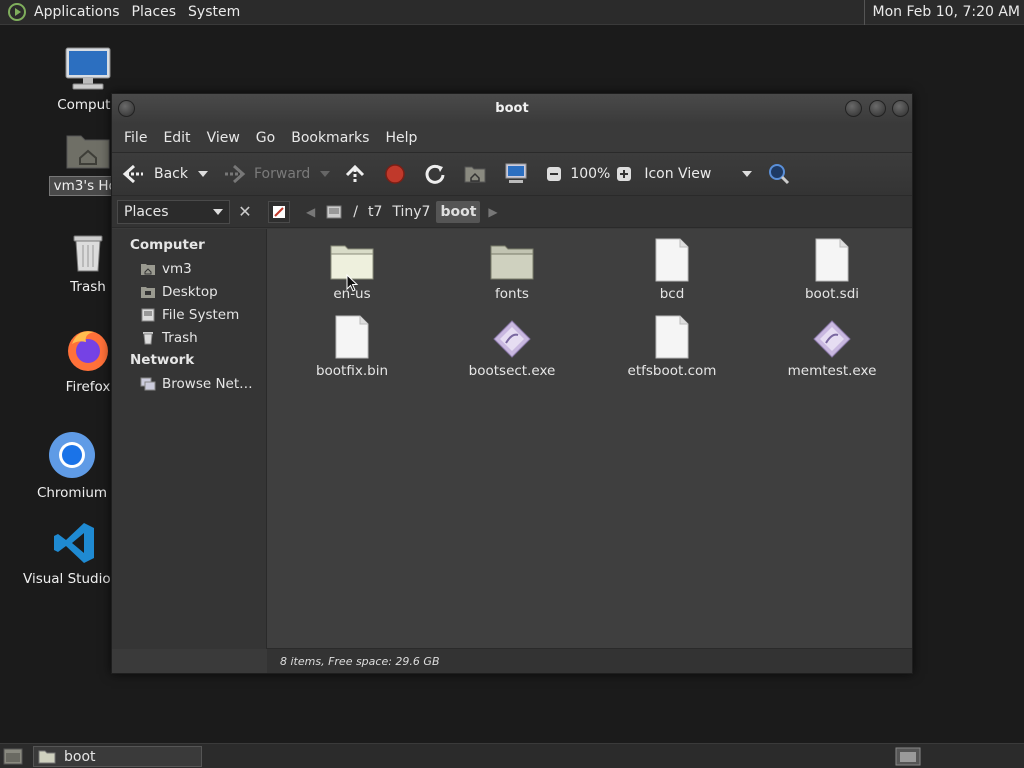 Image resolution: width=1024 pixels, height=768 pixels. I want to click on file-name: memtest.exe, so click(832, 371).